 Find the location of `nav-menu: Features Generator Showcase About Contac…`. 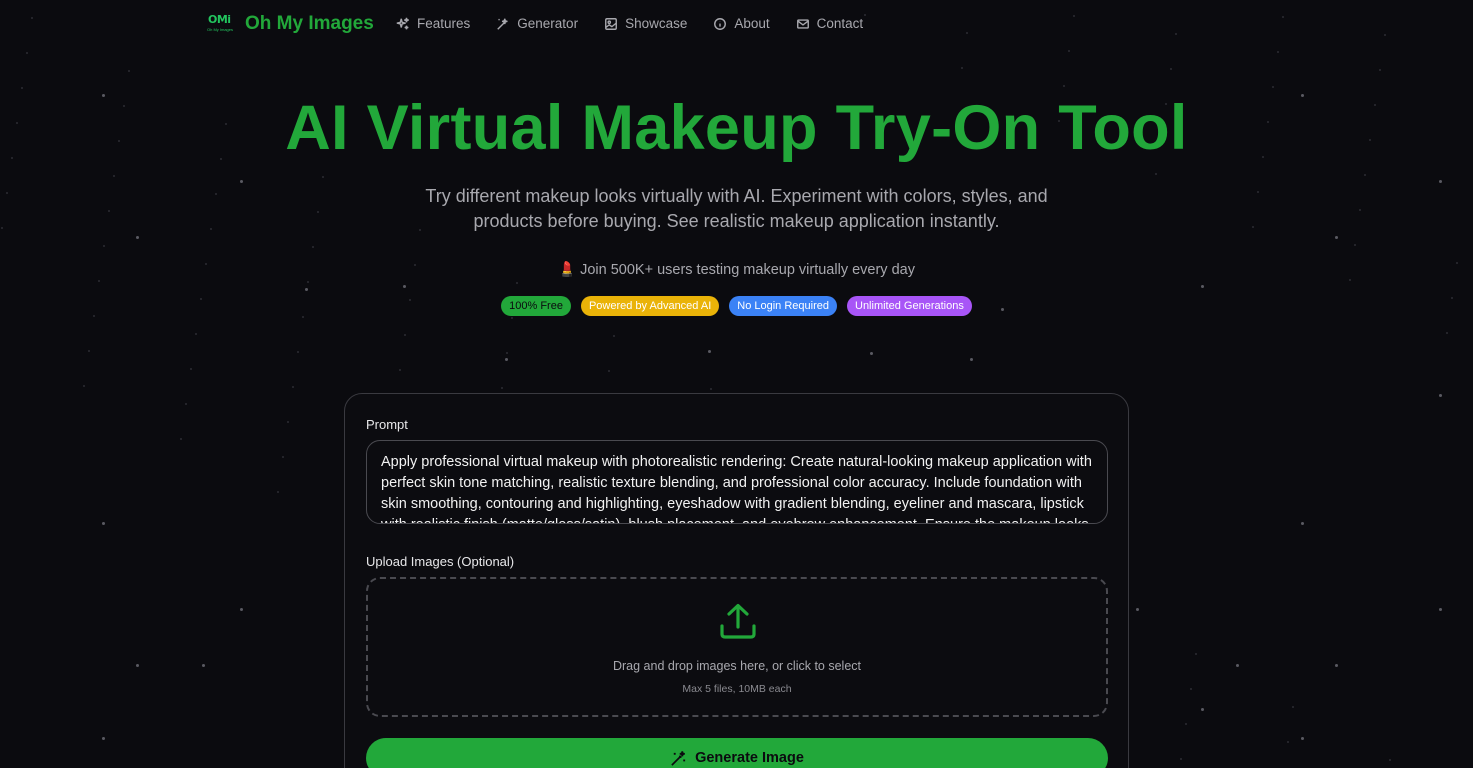

nav-menu: Features Generator Showcase About Contac… is located at coordinates (642, 23).